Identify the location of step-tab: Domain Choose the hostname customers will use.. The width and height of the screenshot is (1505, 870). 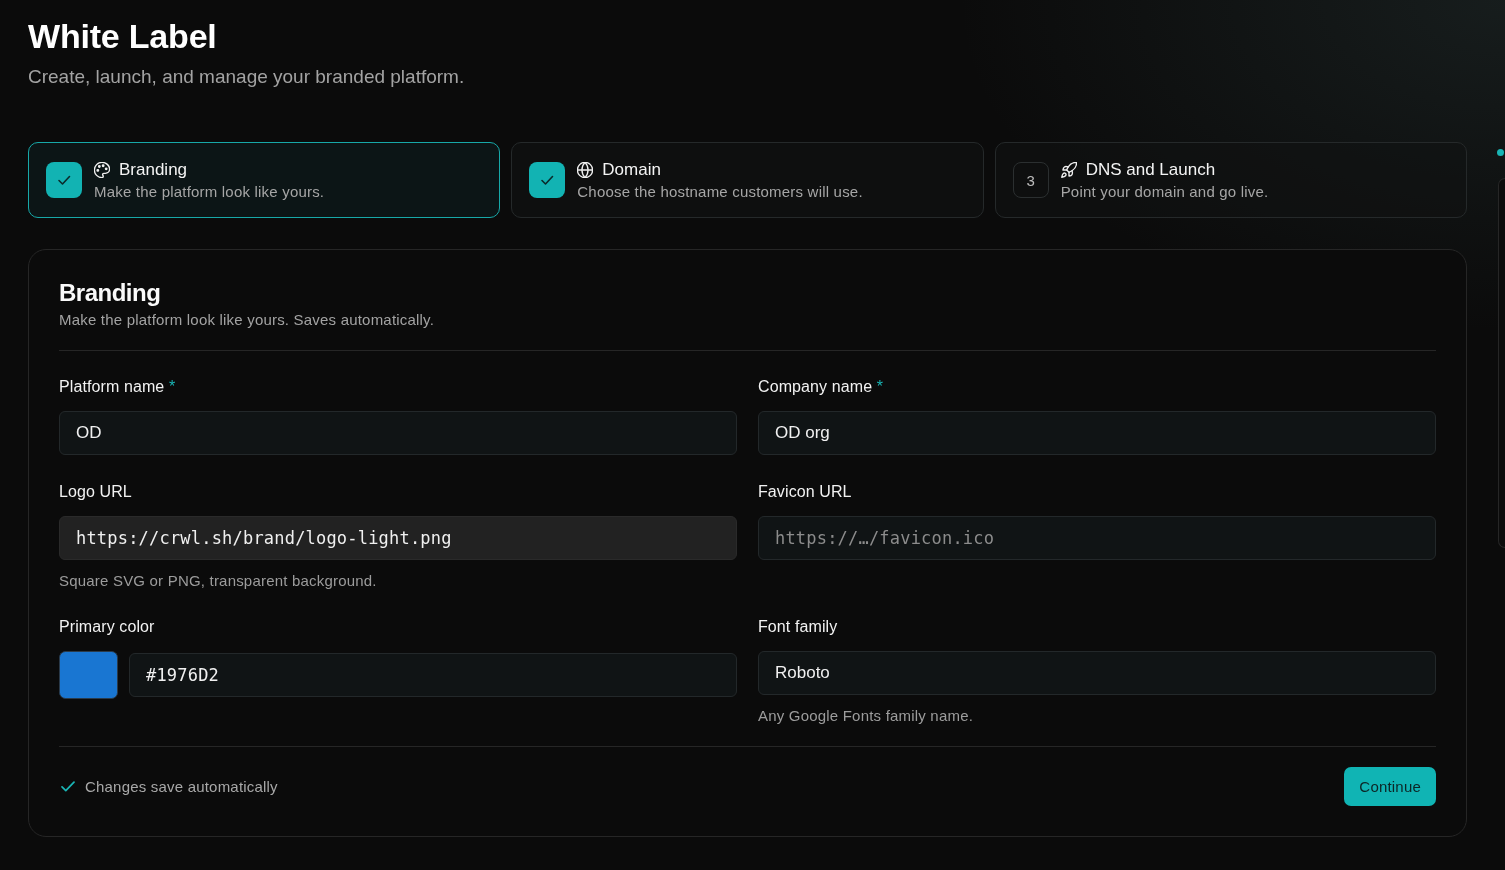
(747, 180).